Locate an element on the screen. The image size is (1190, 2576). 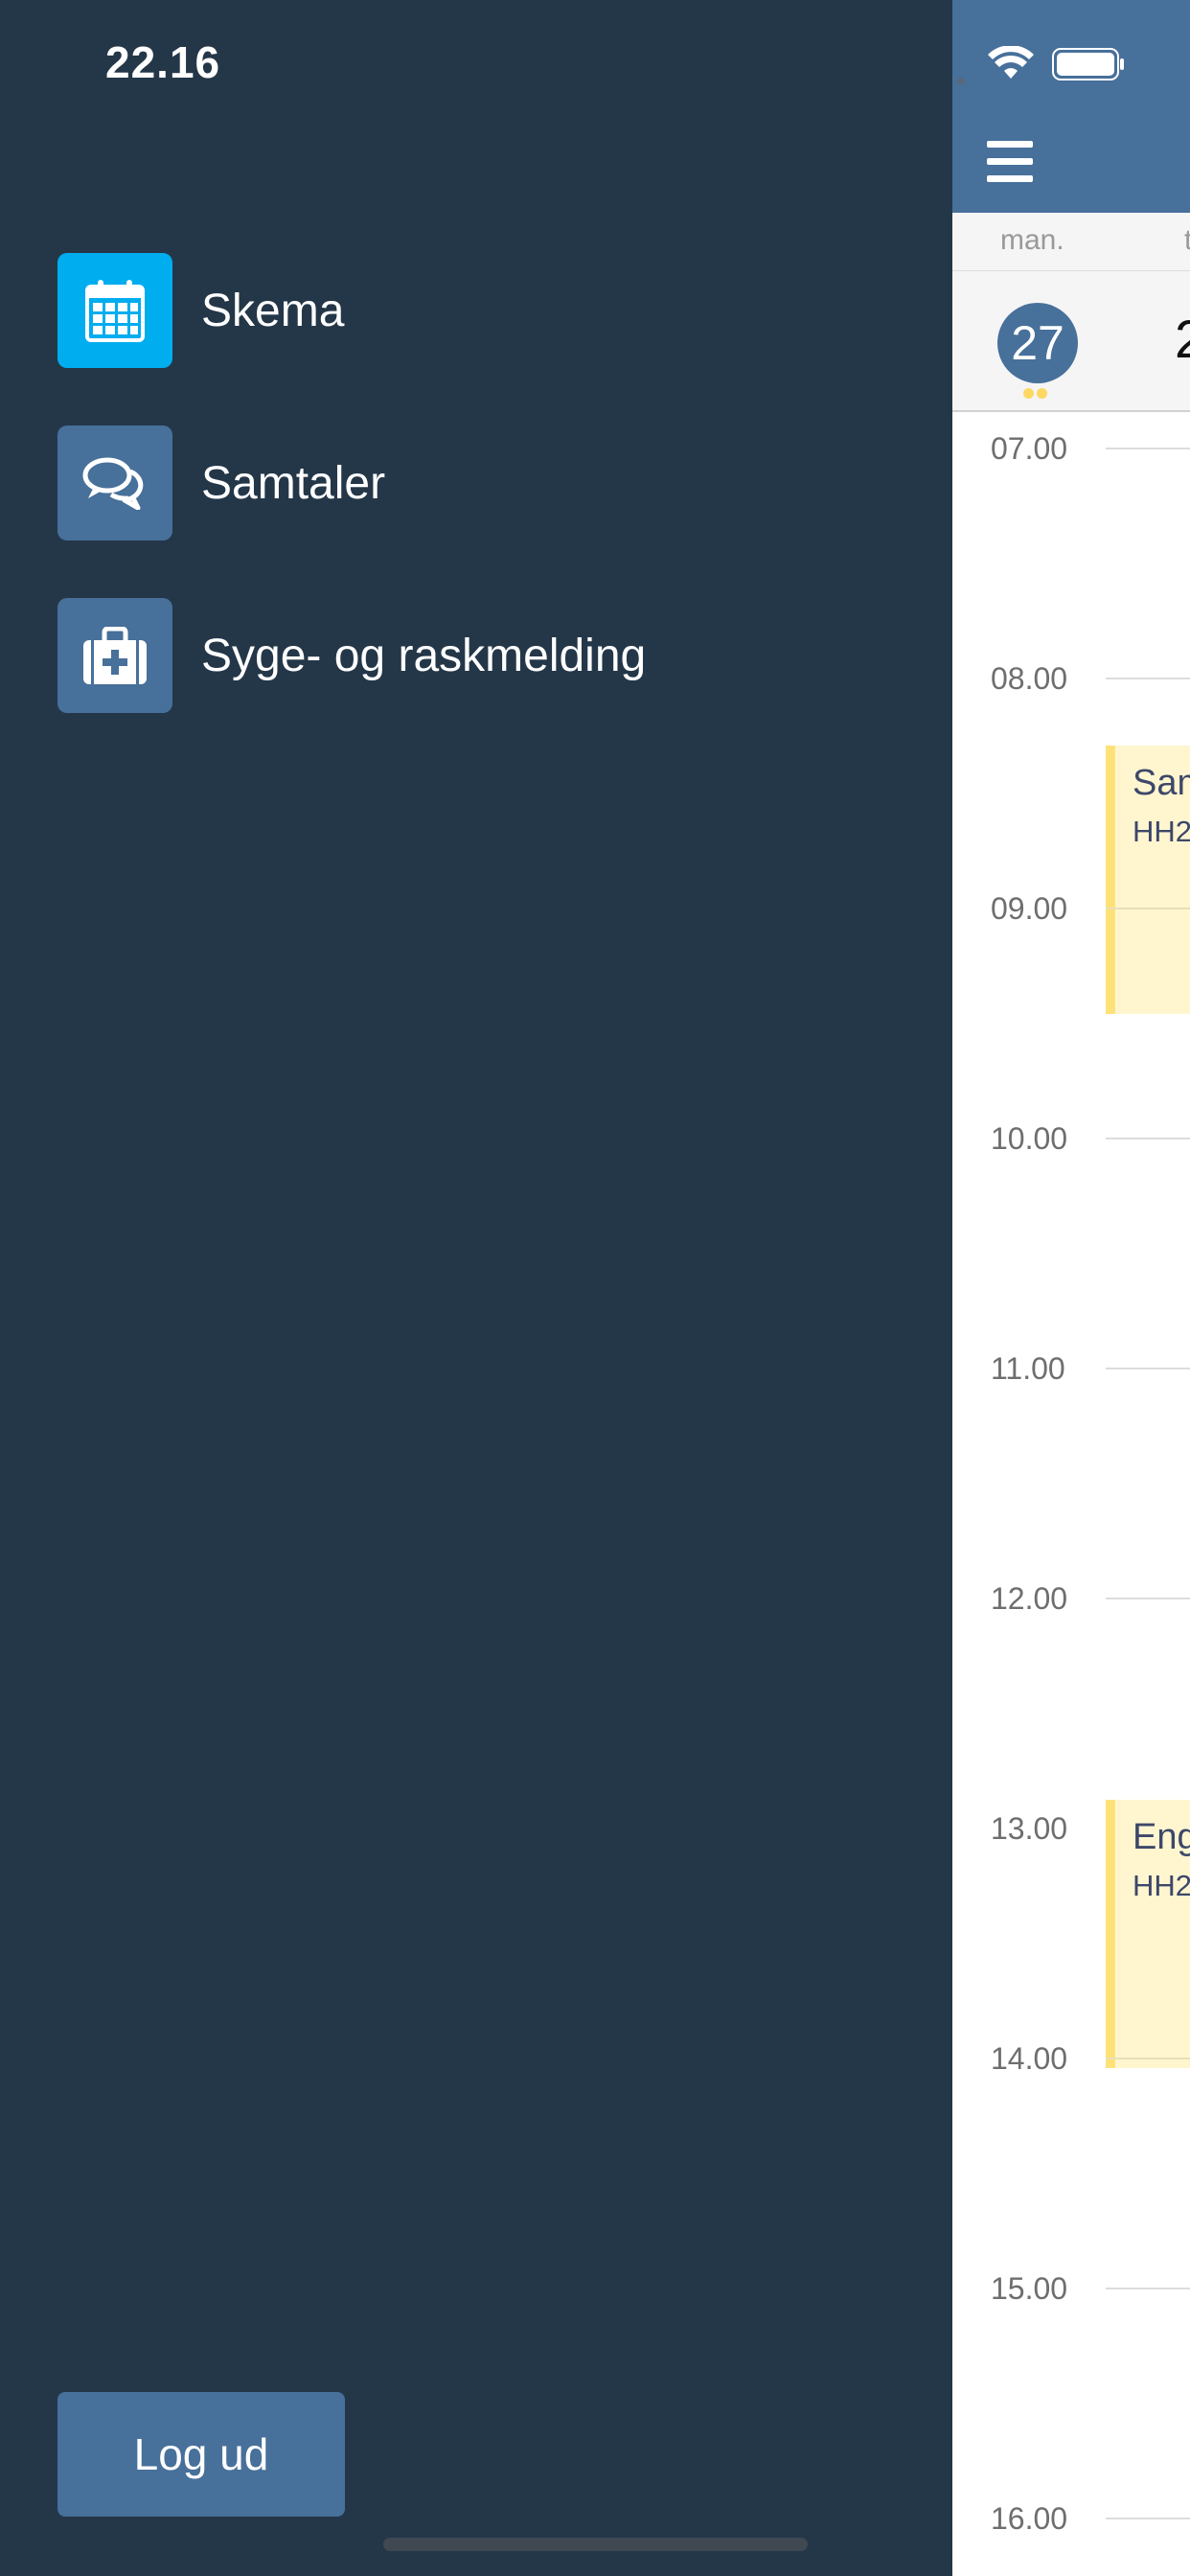
menu-item-syge-og-raskmelding: Syge- og raskmelding is located at coordinates (351, 655).